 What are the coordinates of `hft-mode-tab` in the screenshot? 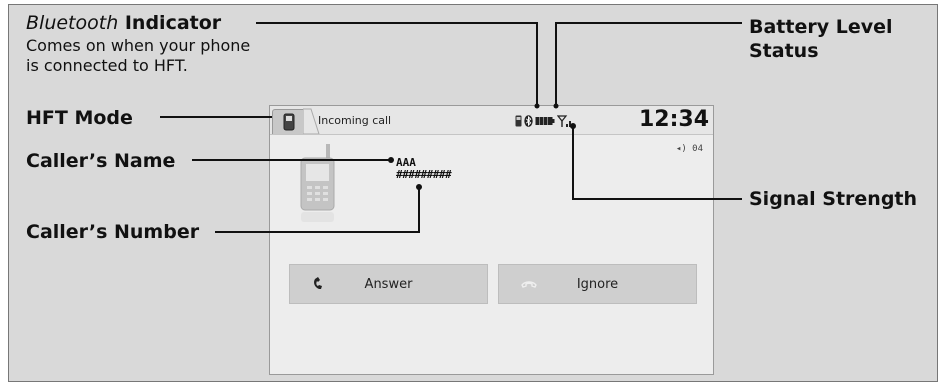 It's located at (289, 121).